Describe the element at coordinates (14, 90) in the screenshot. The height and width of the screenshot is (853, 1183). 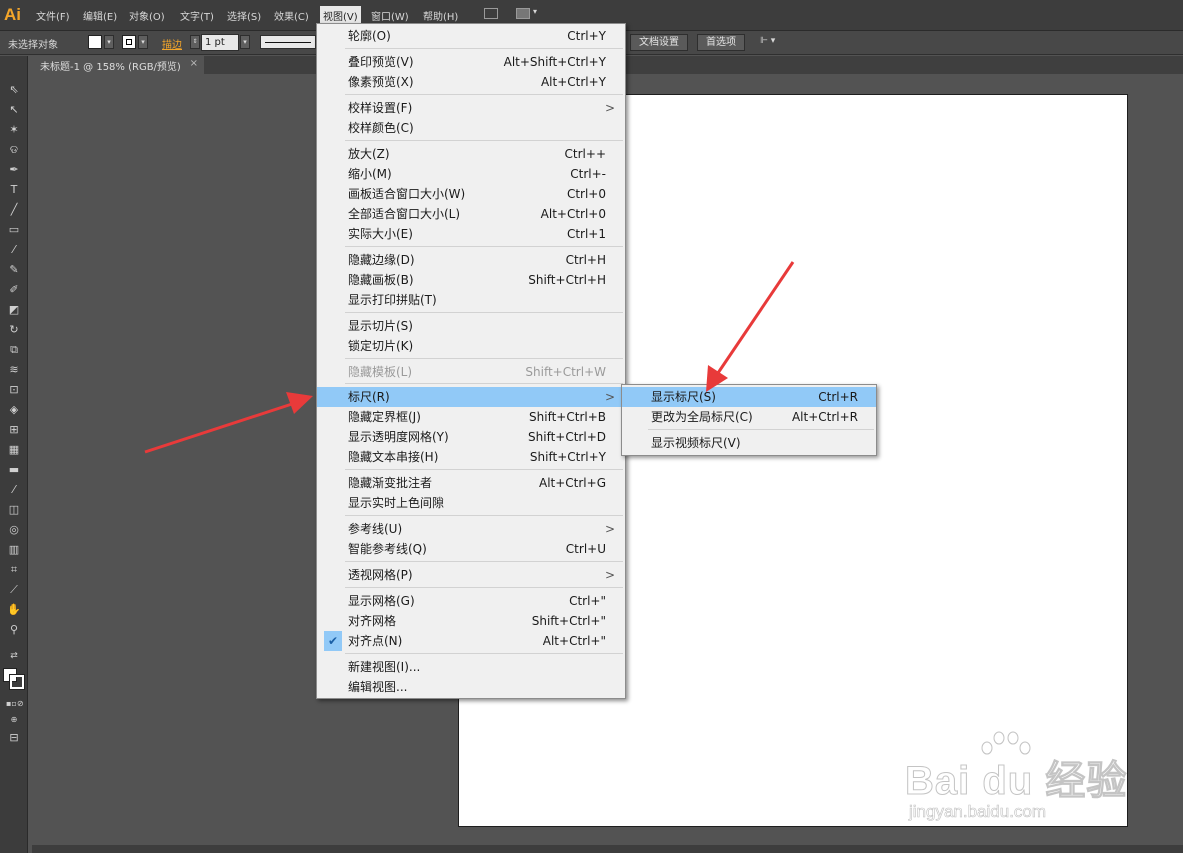
I see `selection-tool-icon: ⇖` at that location.